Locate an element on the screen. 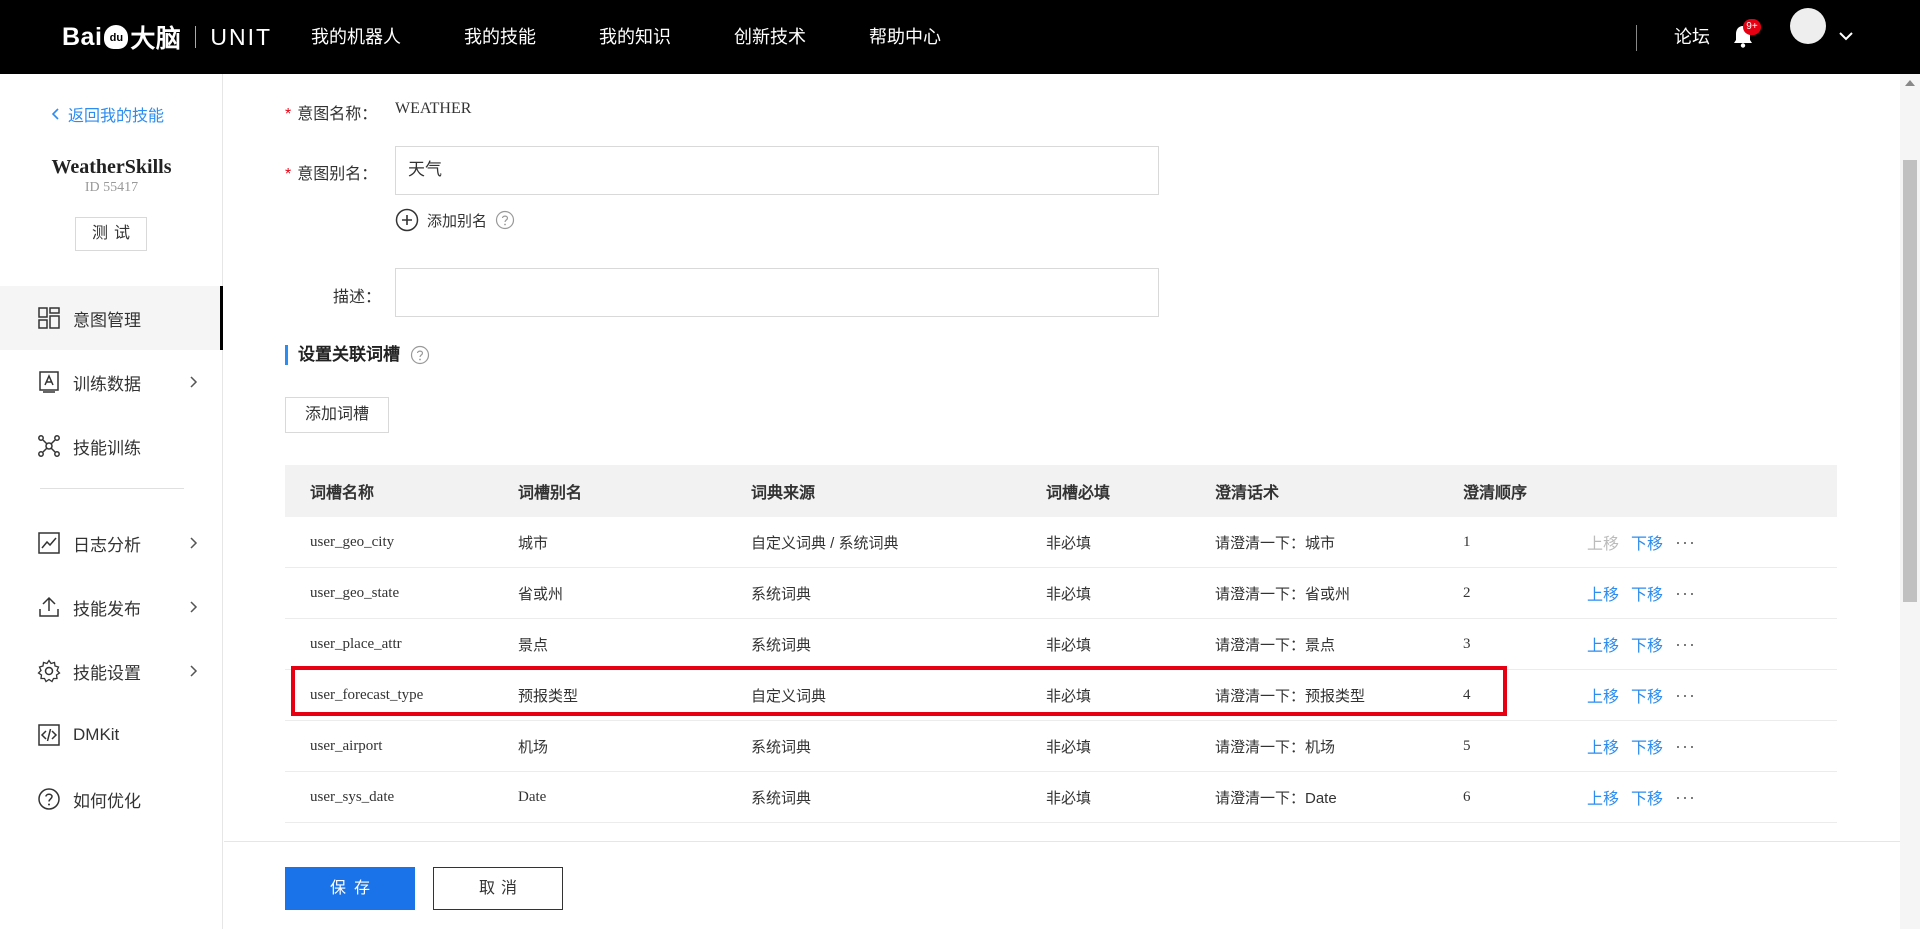 This screenshot has width=1920, height=929. slot-alias: 省或州 is located at coordinates (541, 594).